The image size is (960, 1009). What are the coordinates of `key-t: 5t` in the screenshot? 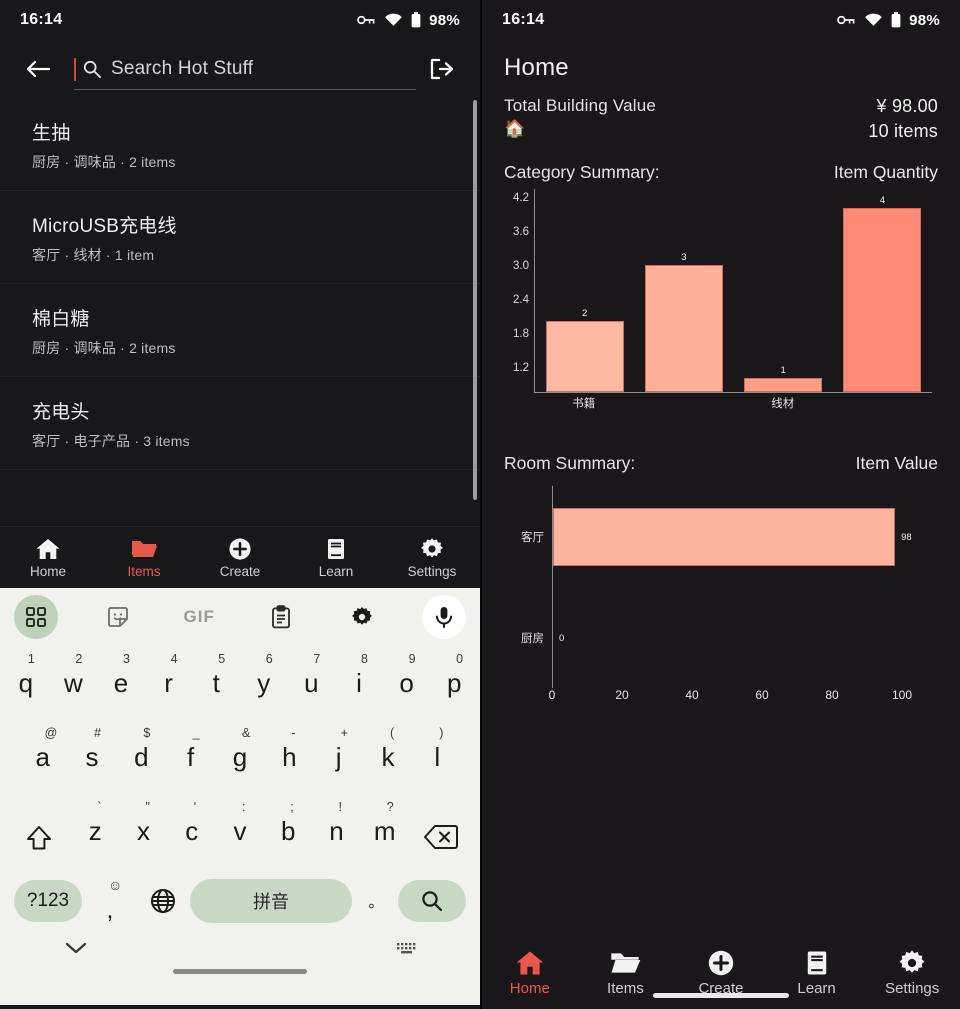 It's located at (216, 684).